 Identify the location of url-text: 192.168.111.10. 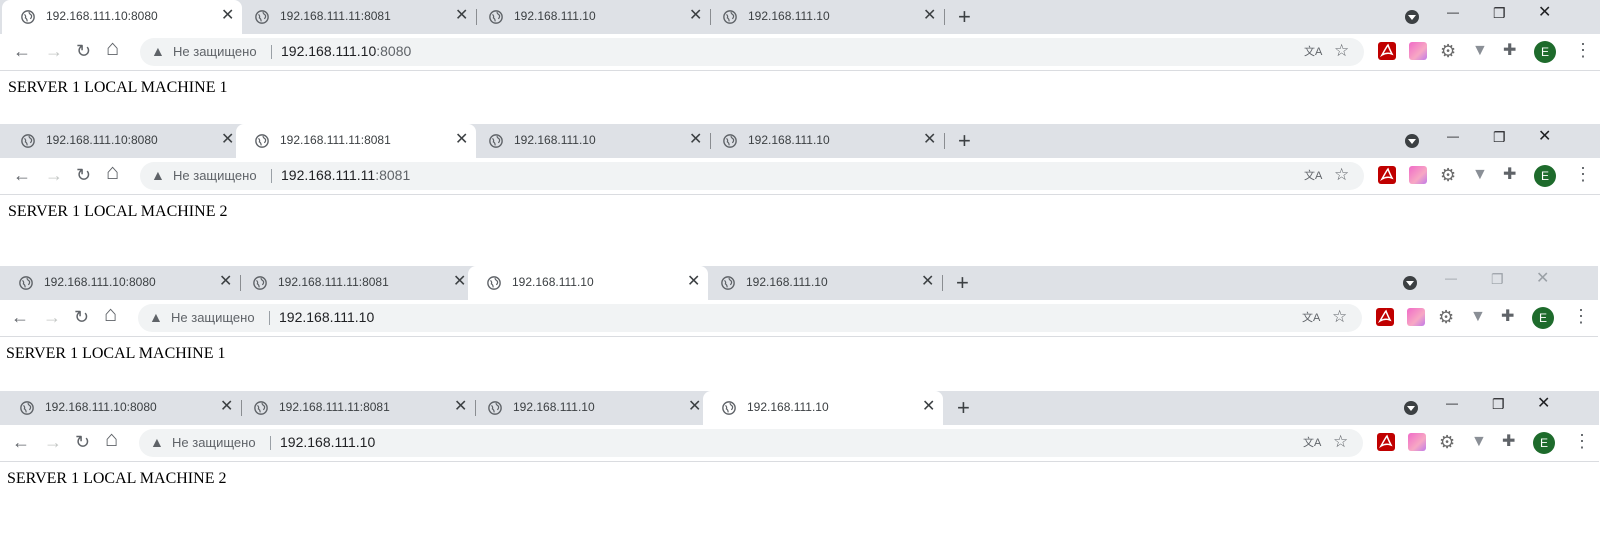
(326, 317).